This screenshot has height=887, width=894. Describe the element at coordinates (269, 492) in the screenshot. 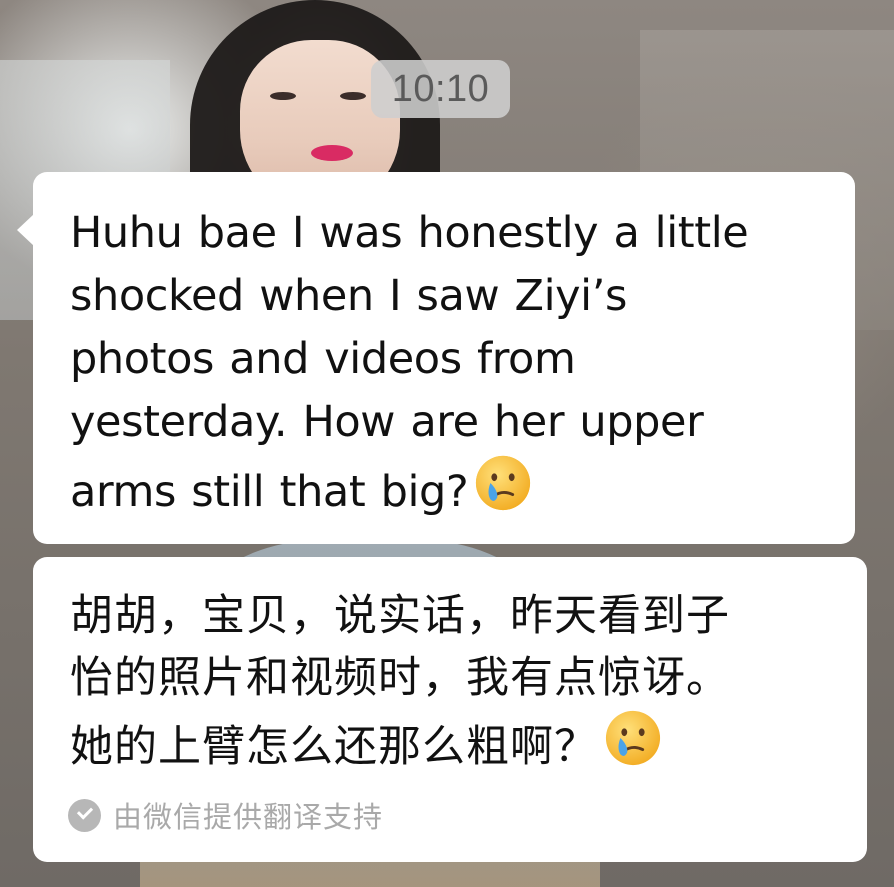

I see `message-line-5: arms still that big?` at that location.